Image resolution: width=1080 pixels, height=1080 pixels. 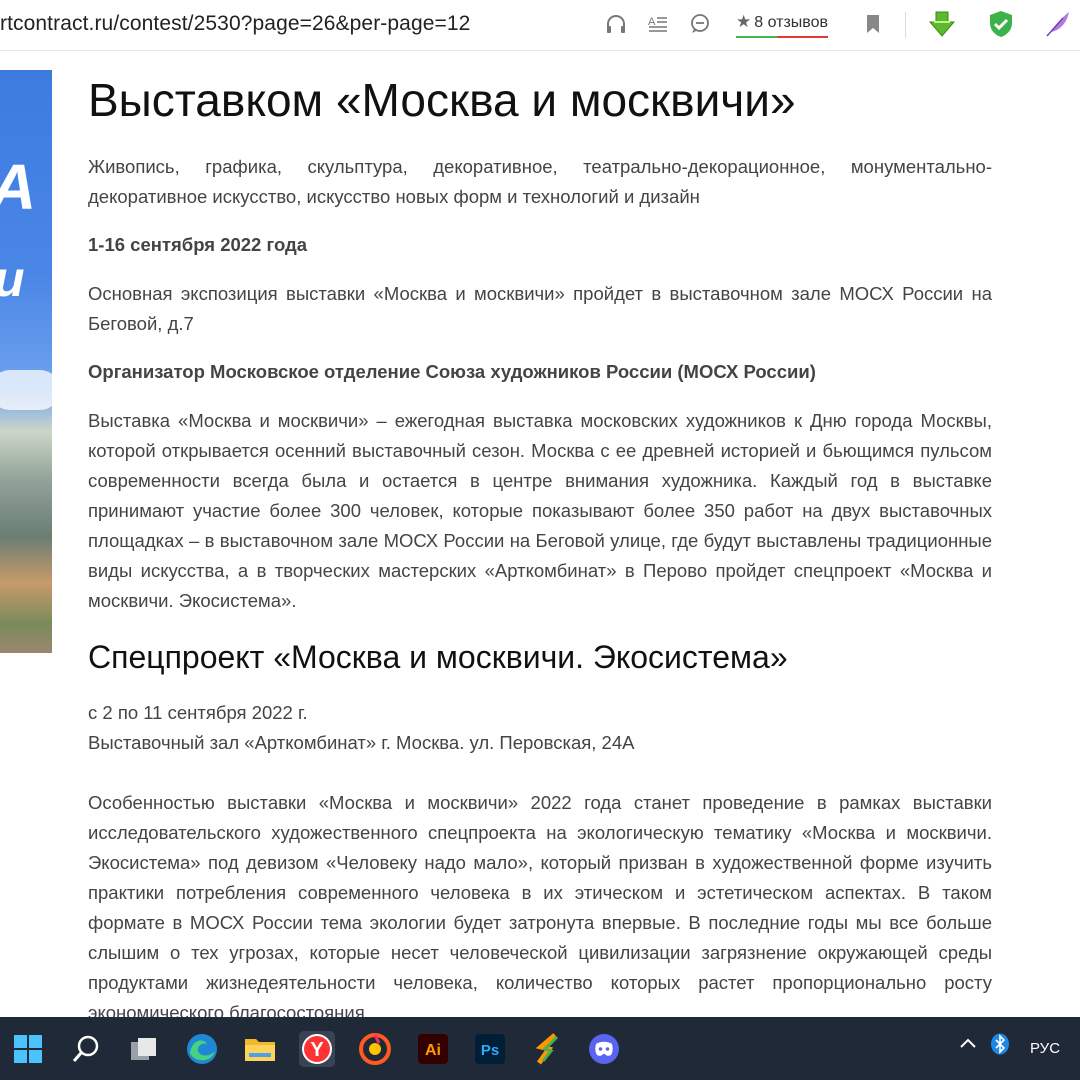 What do you see at coordinates (198, 712) in the screenshot?
I see `section-dates: с 2 по 11 сентября 2022 г.` at bounding box center [198, 712].